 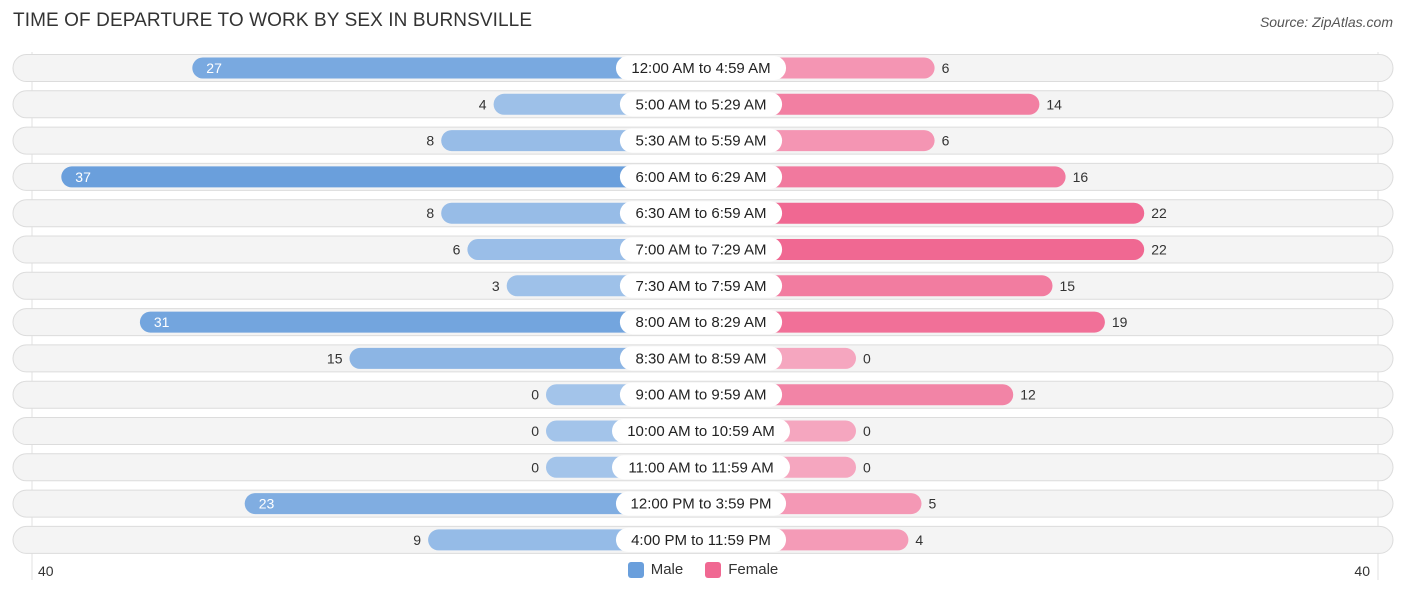 I want to click on category-label: 5:30 AM to 5:59 AM, so click(x=701, y=141).